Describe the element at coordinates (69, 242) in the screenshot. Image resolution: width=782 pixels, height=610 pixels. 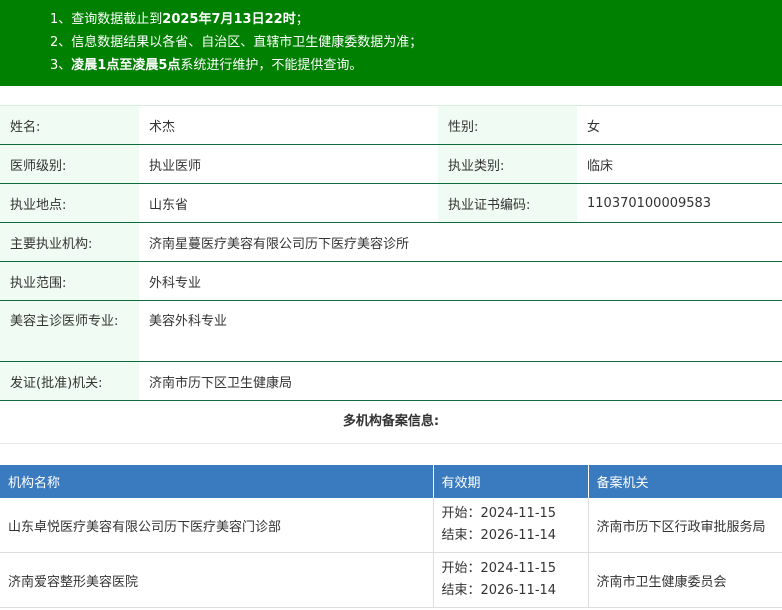
I see `org-label: 主要执业机构:` at that location.